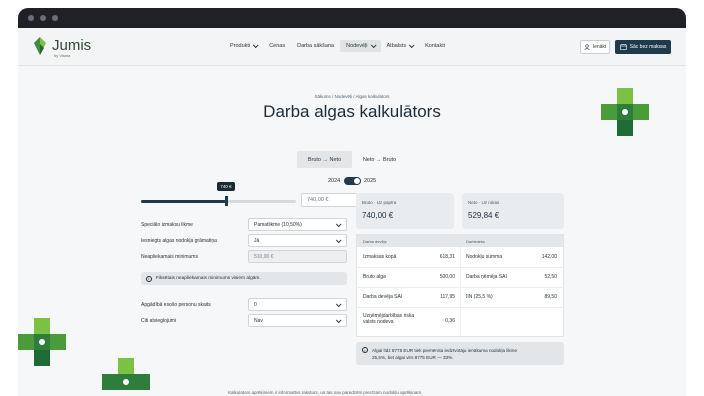 The width and height of the screenshot is (704, 396). What do you see at coordinates (484, 215) in the screenshot?
I see `net-card-value: 529,84 €` at bounding box center [484, 215].